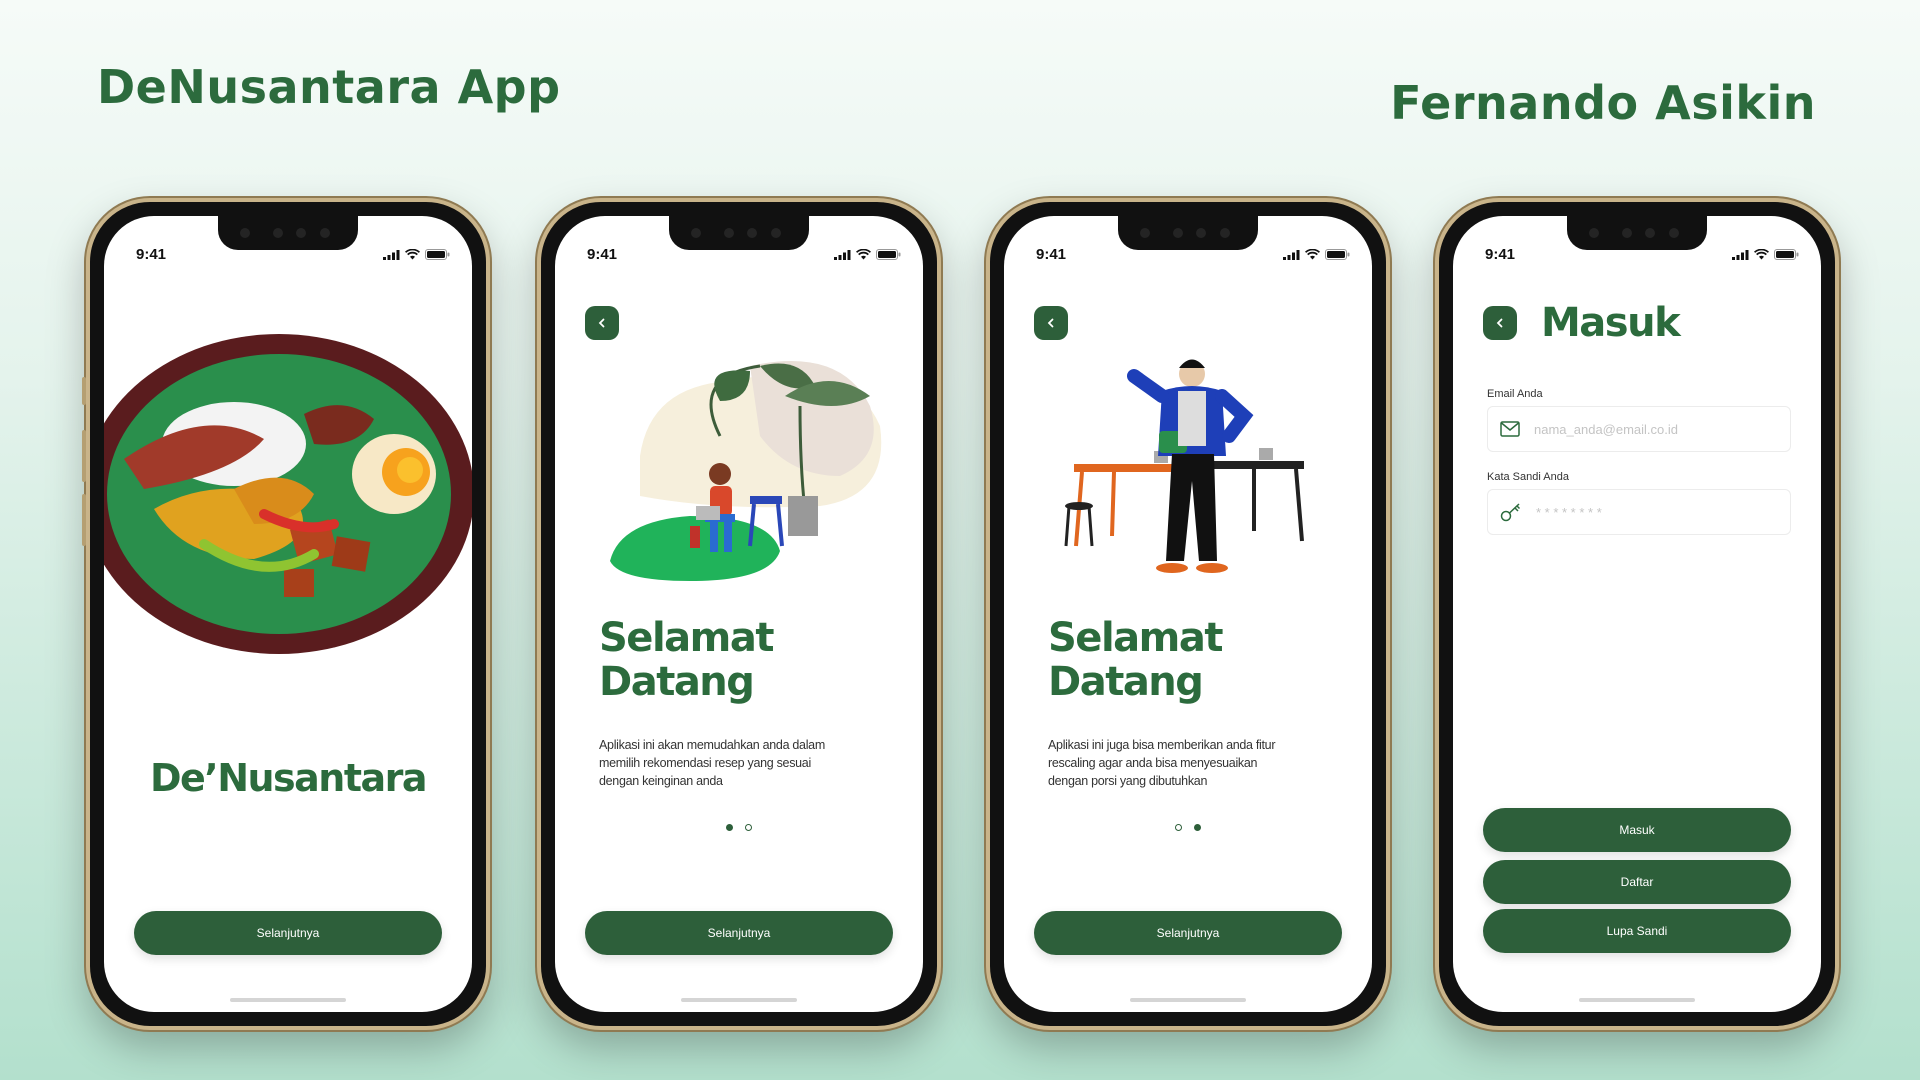  What do you see at coordinates (1636, 512) in the screenshot?
I see `password-input` at bounding box center [1636, 512].